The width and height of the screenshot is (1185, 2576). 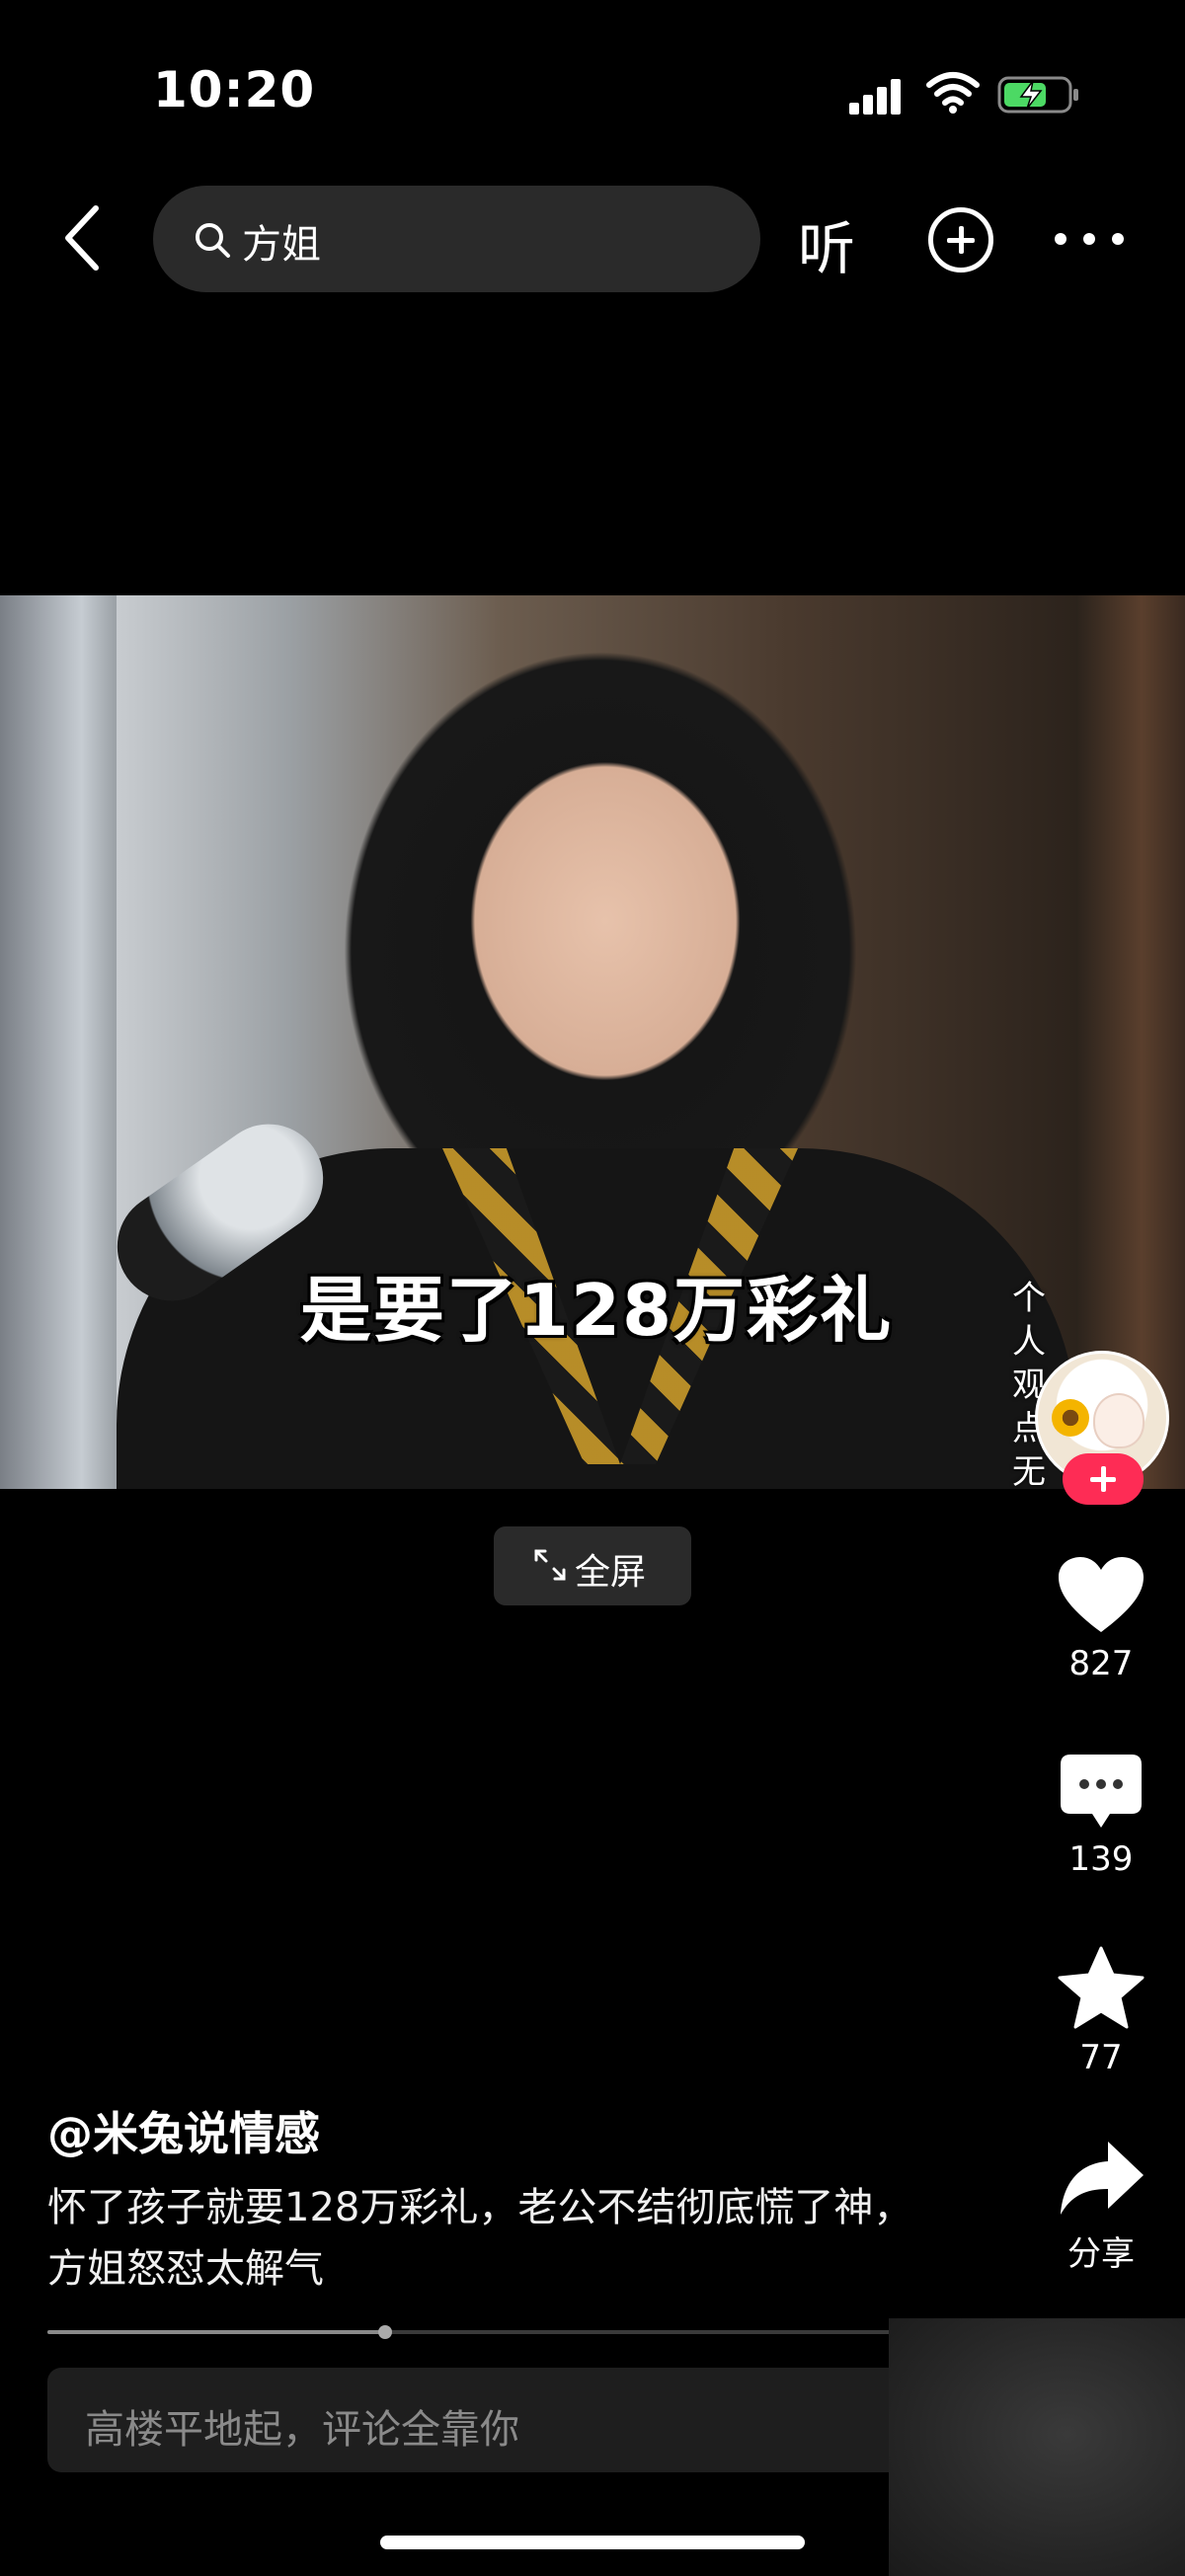 I want to click on like-button: 827, so click(x=1101, y=1619).